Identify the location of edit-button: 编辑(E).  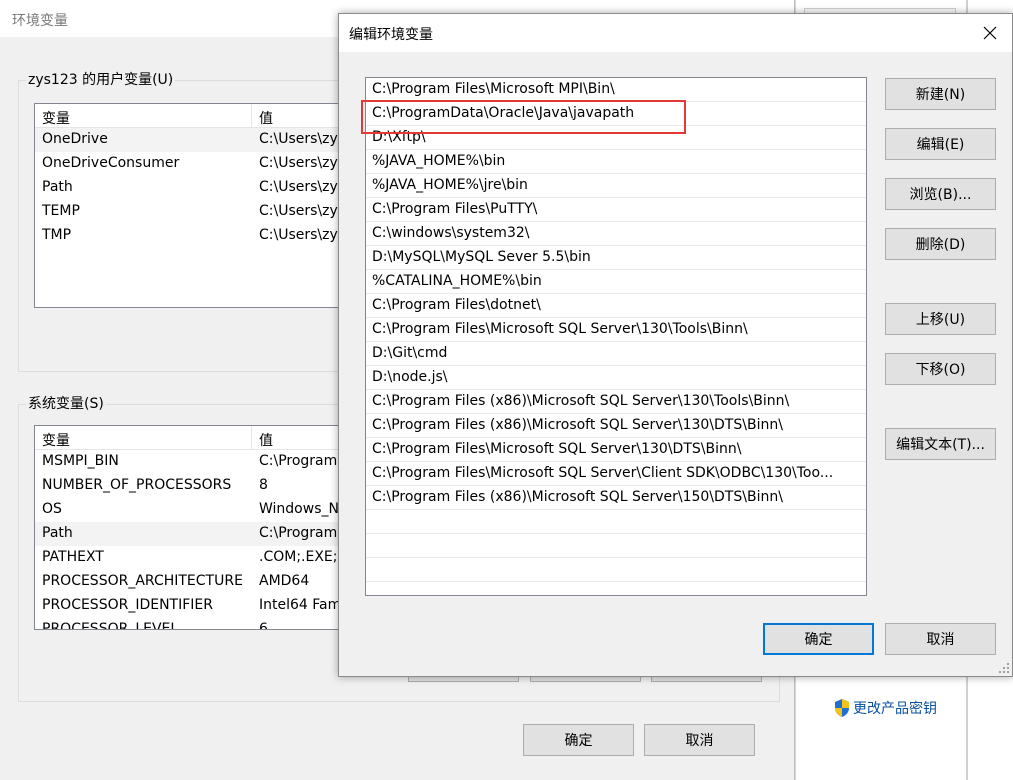
(940, 144).